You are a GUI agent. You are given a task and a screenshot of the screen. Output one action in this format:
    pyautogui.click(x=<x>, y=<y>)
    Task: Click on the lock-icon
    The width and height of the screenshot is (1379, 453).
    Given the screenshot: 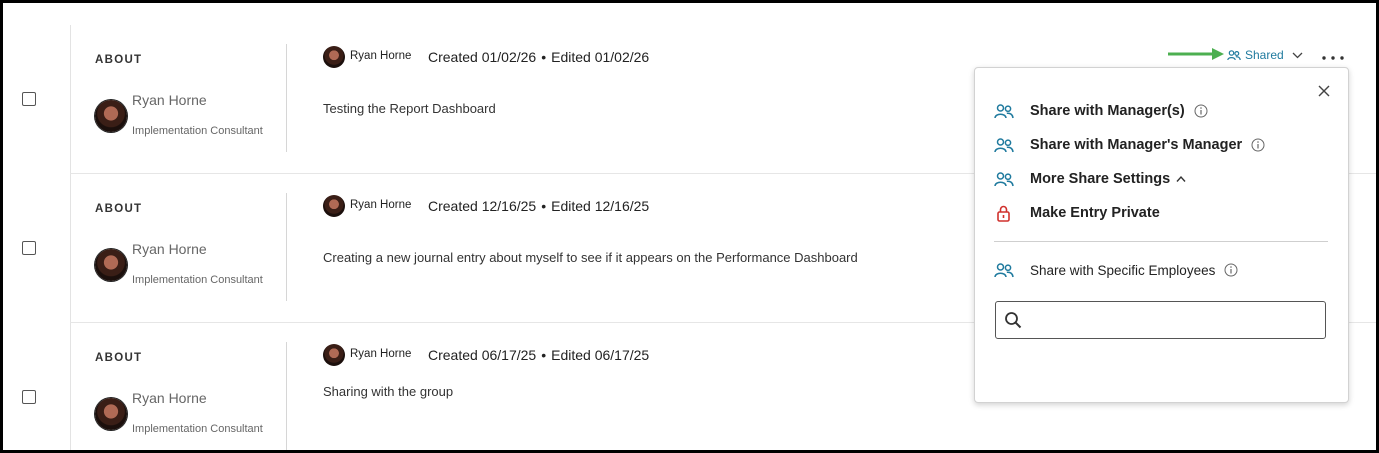 What is the action you would take?
    pyautogui.click(x=1003, y=213)
    